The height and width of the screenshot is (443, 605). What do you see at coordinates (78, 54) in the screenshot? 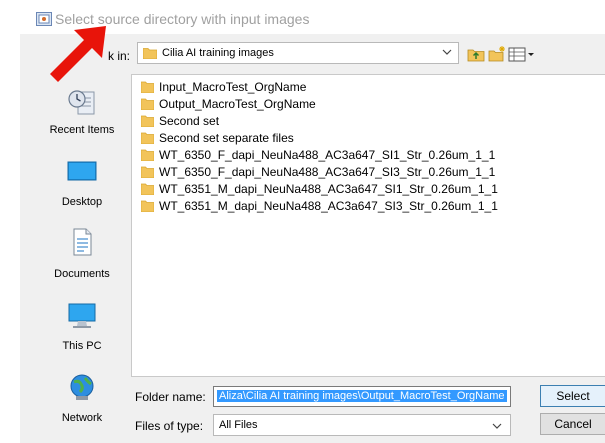
I see `red-arrow-annotation` at bounding box center [78, 54].